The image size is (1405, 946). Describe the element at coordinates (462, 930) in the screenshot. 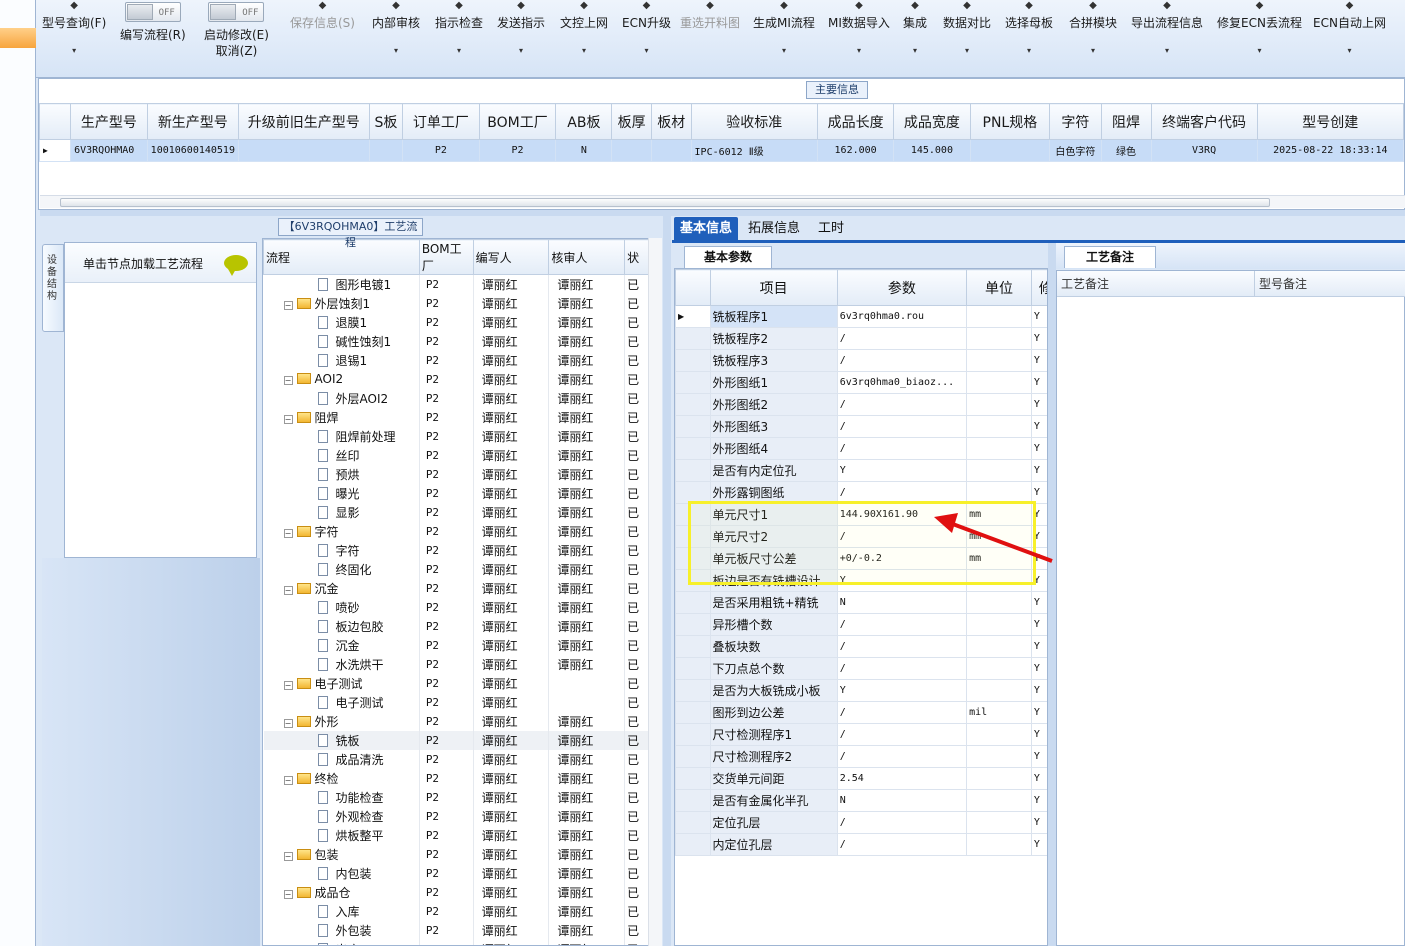

I see `tree-row: 外包装 P2 谭丽红 谭丽红已` at that location.